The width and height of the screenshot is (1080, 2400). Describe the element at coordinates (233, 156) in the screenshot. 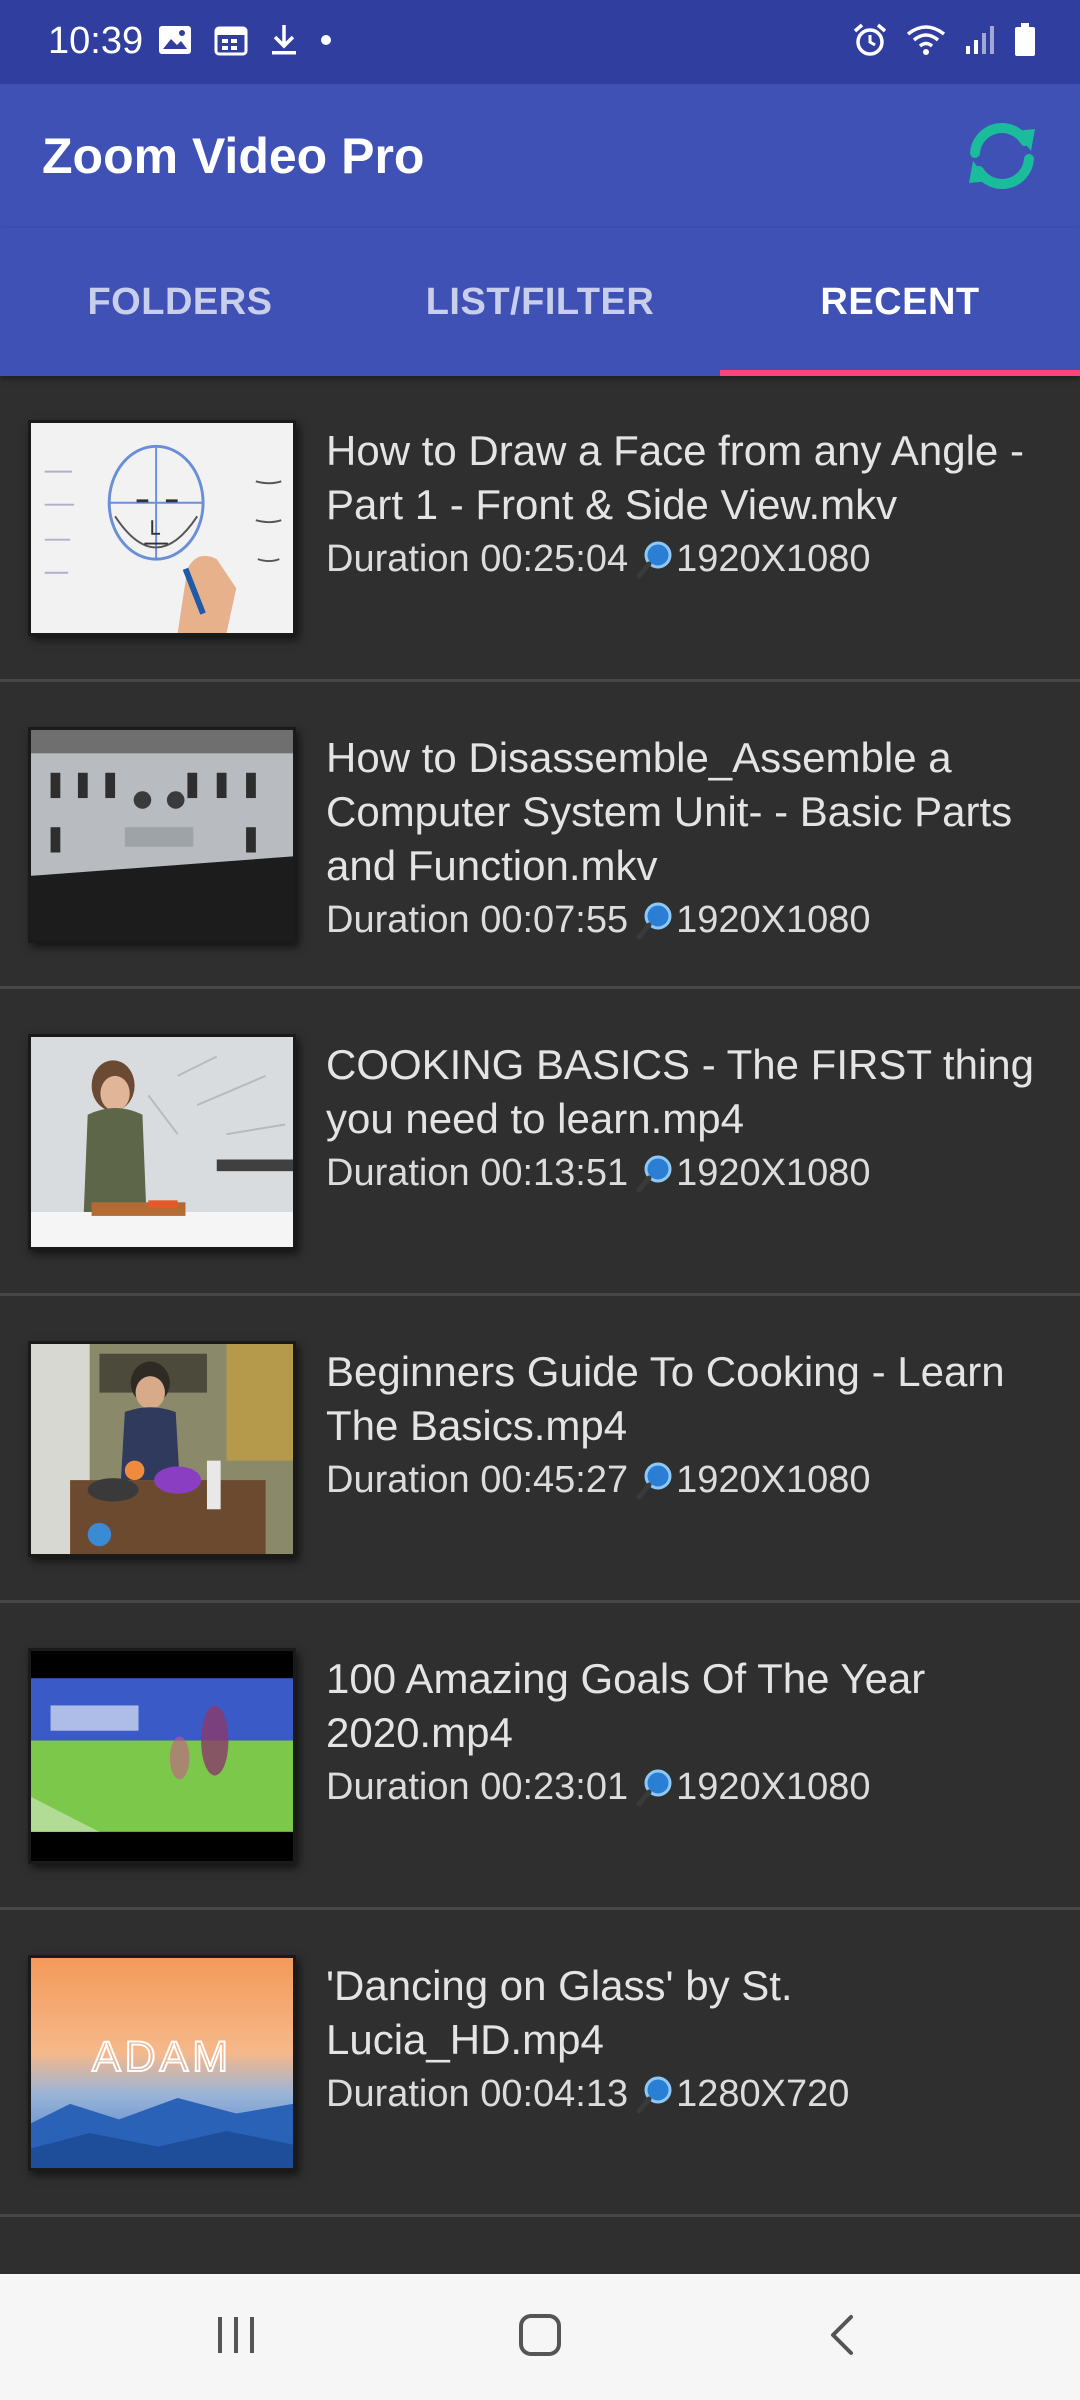

I see `app-title: Zoom Video Pro` at that location.